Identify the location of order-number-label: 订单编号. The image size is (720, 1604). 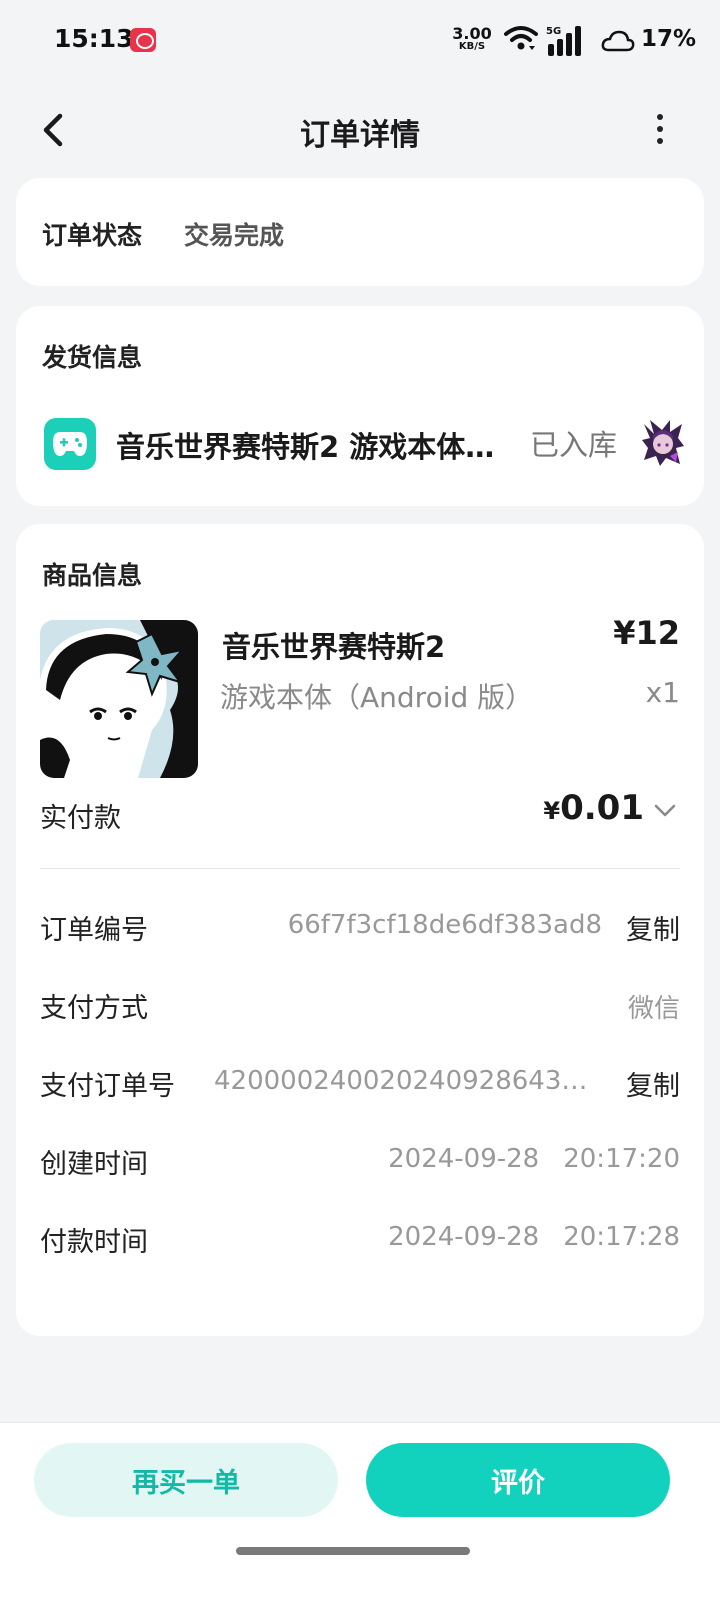
(94, 930).